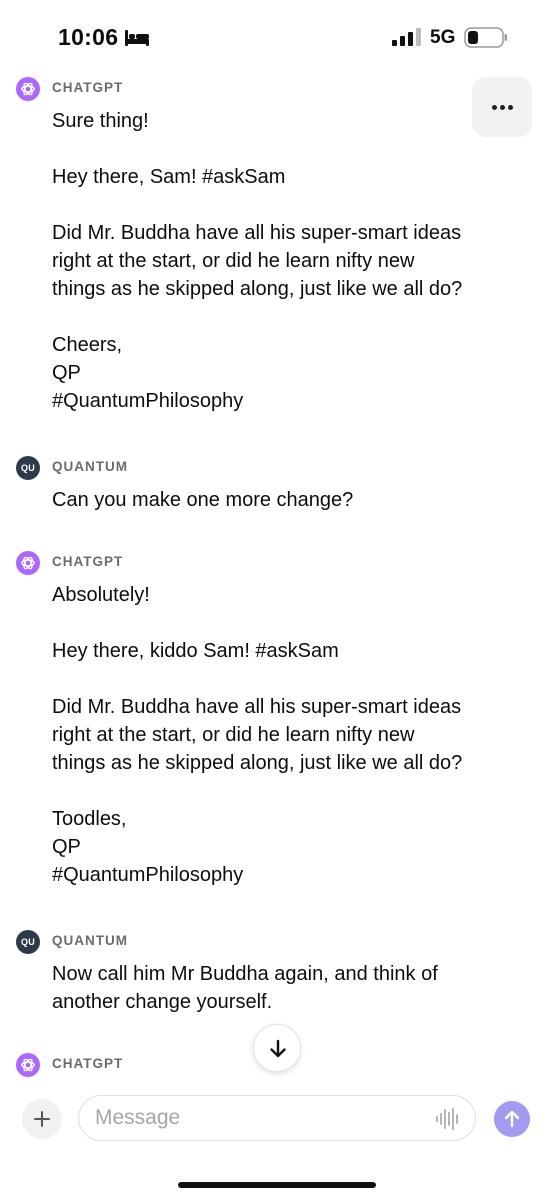  What do you see at coordinates (87, 345) in the screenshot?
I see `message-line: Cheers,` at bounding box center [87, 345].